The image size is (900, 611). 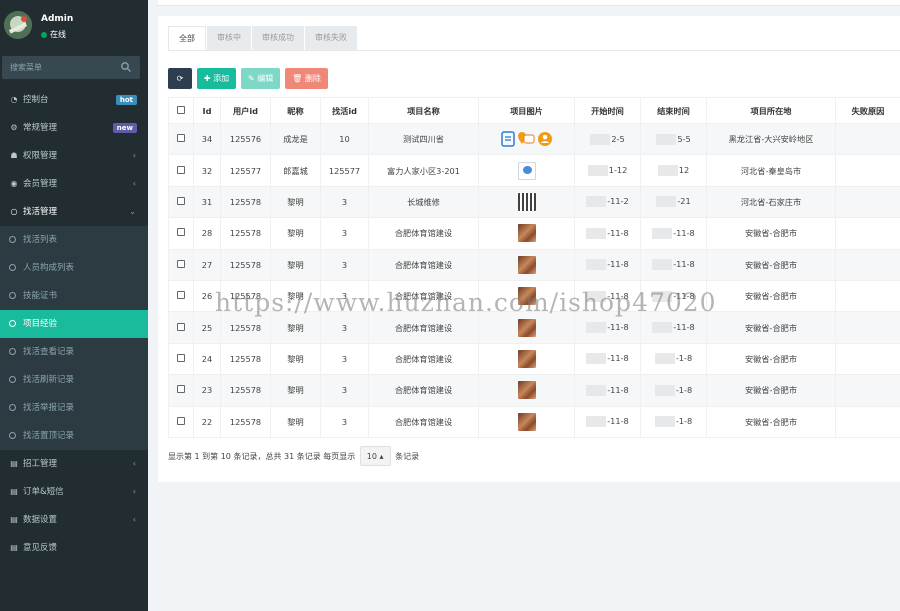 I want to click on sidebar-search-input: 搜索菜单, so click(x=71, y=67).